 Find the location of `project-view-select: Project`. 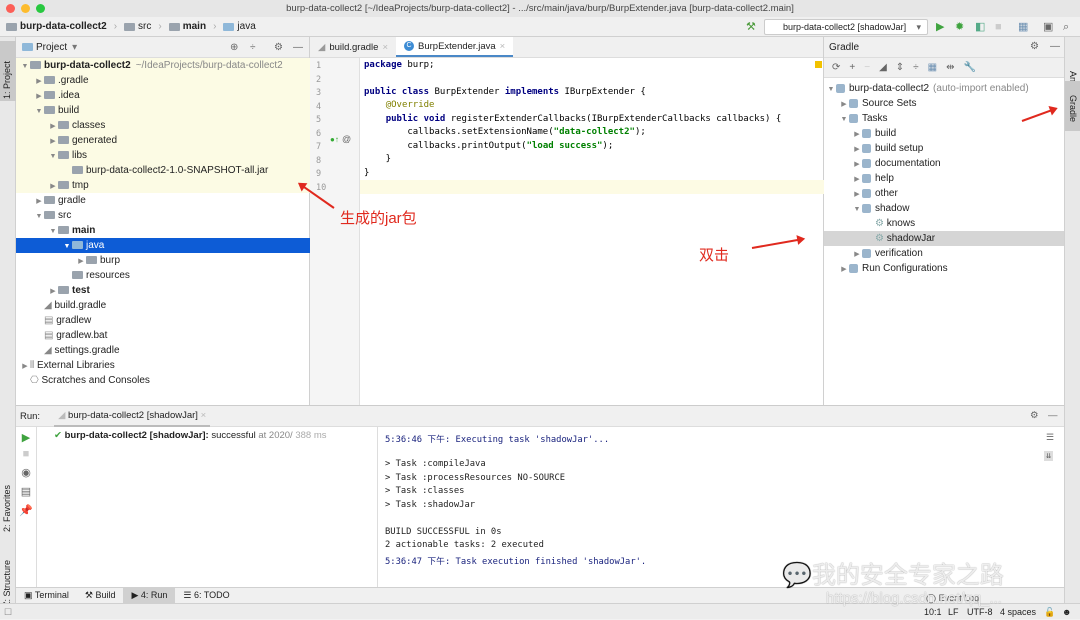

project-view-select: Project is located at coordinates (51, 47).